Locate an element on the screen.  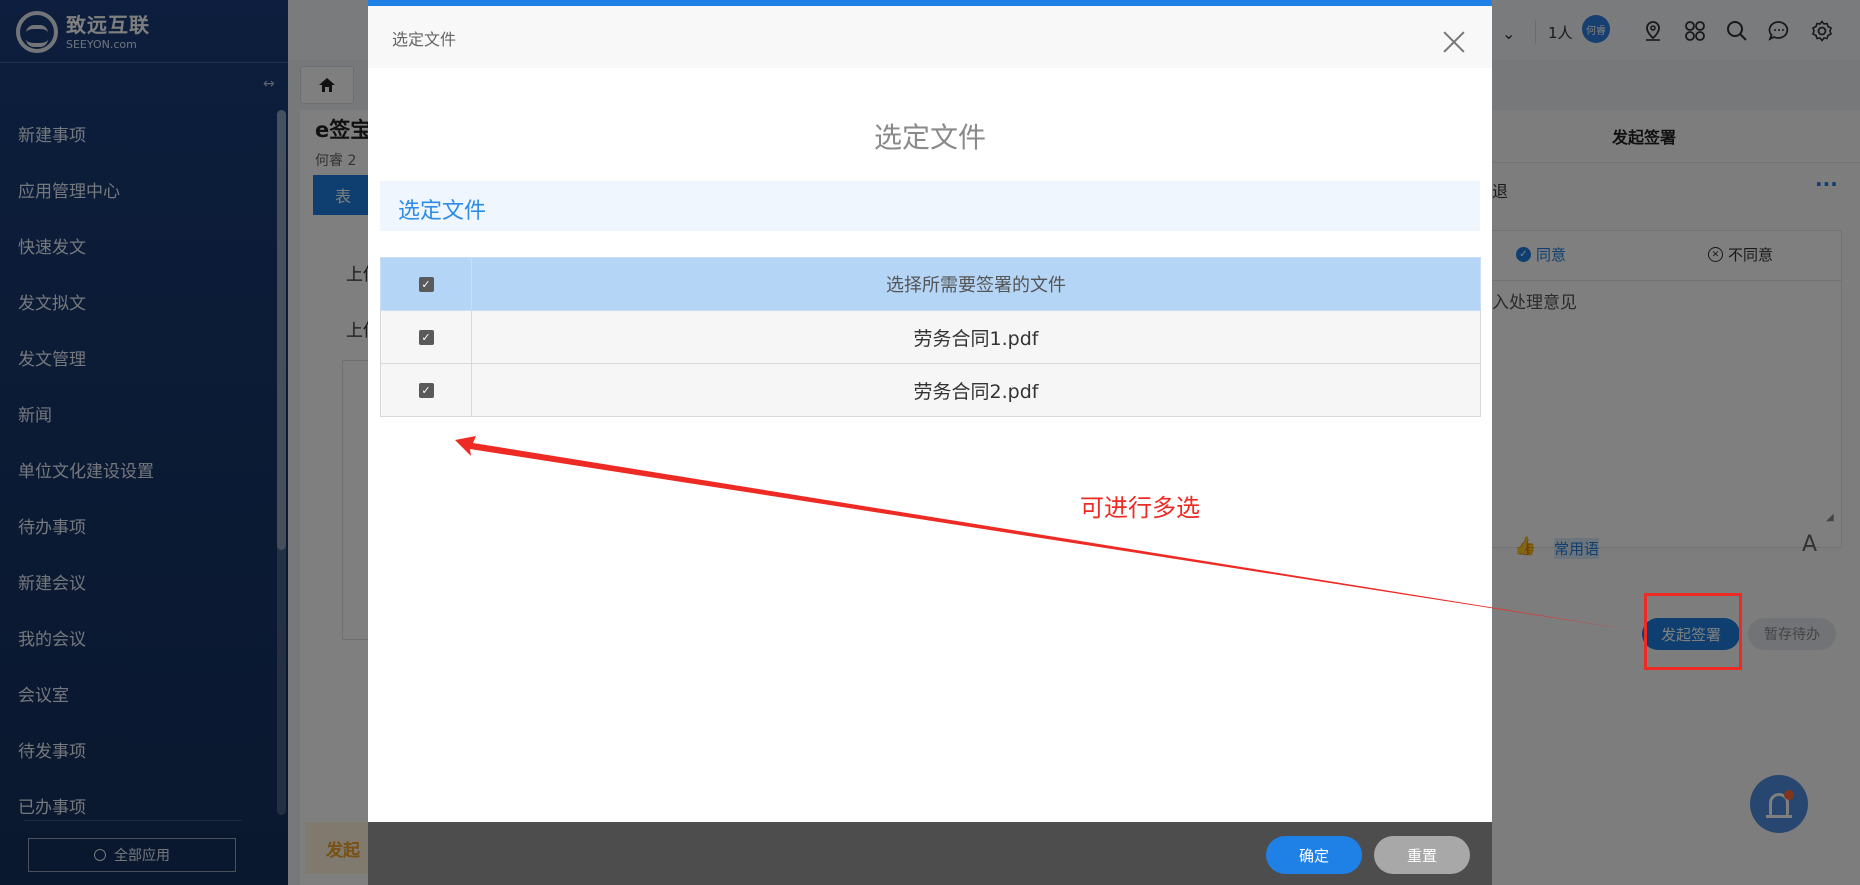
table-row: ✓ 劳务合同2.pdf is located at coordinates (930, 390).